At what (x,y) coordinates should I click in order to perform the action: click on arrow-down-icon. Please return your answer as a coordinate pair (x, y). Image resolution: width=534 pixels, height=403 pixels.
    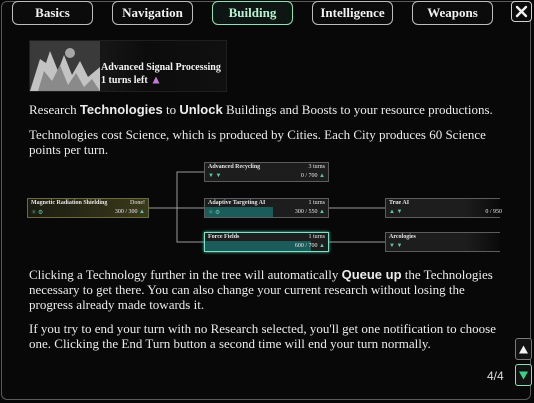
    Looking at the image, I should click on (523, 375).